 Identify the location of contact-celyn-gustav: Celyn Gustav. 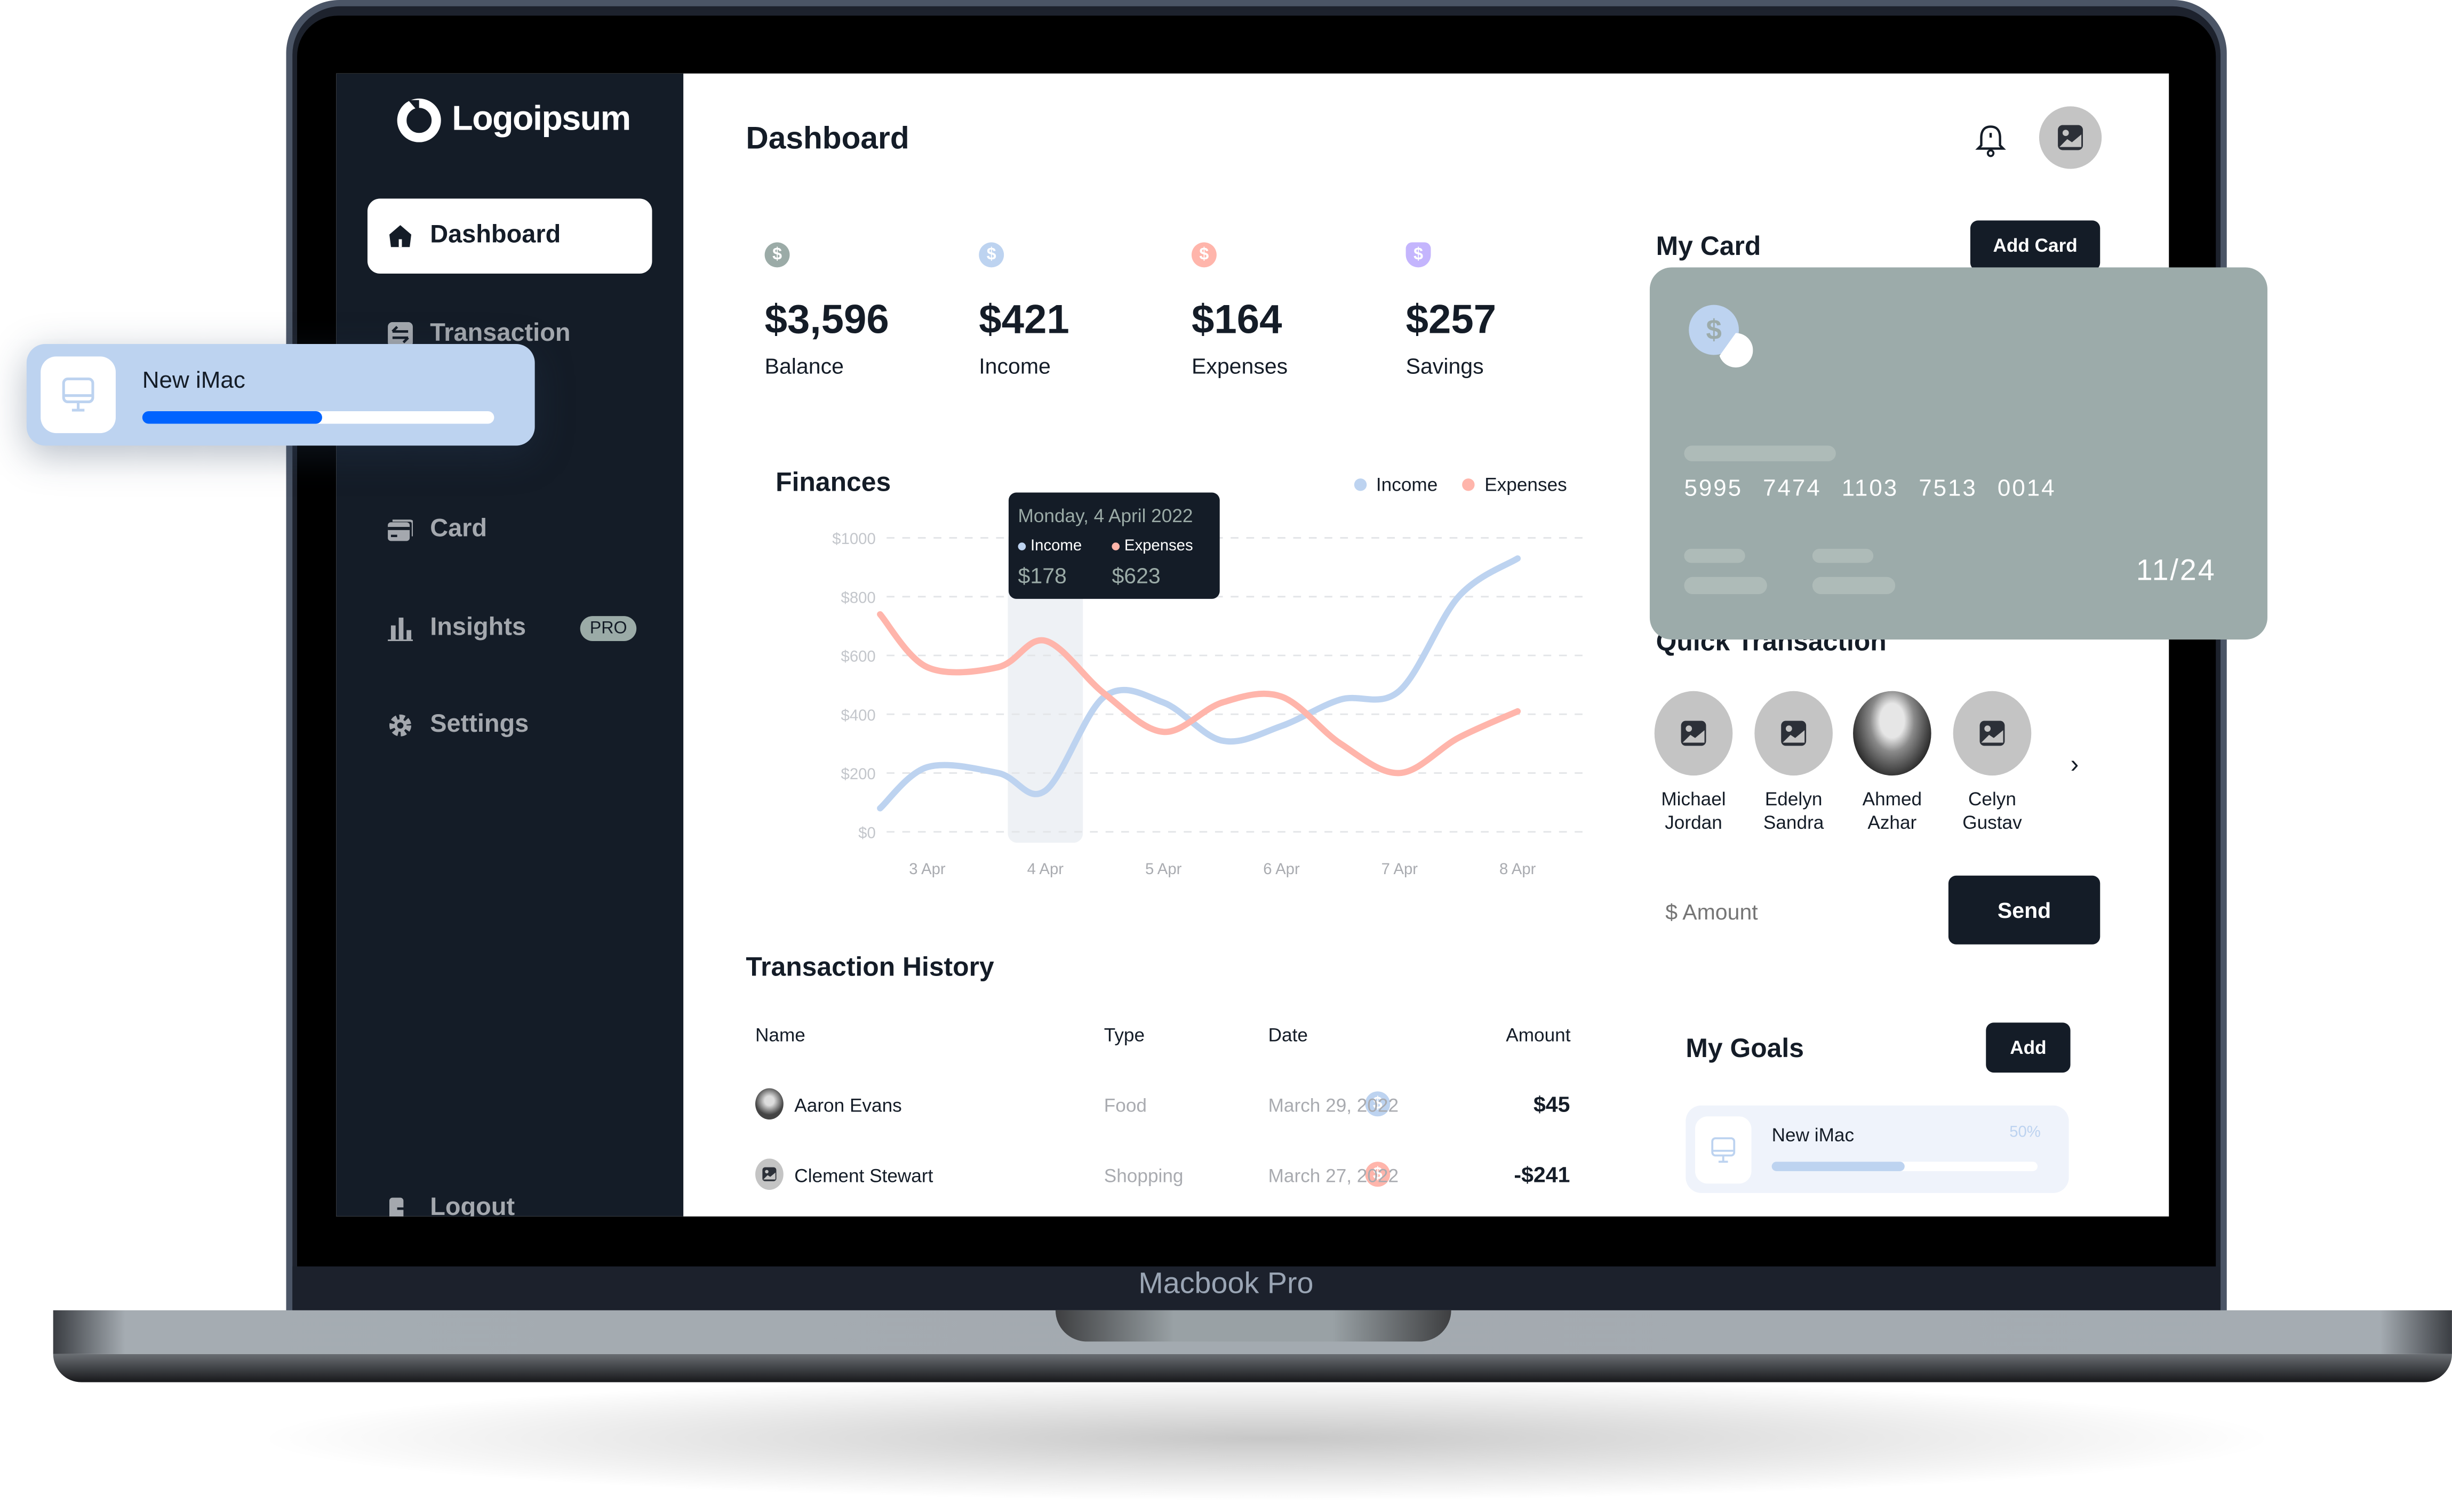
(1992, 763).